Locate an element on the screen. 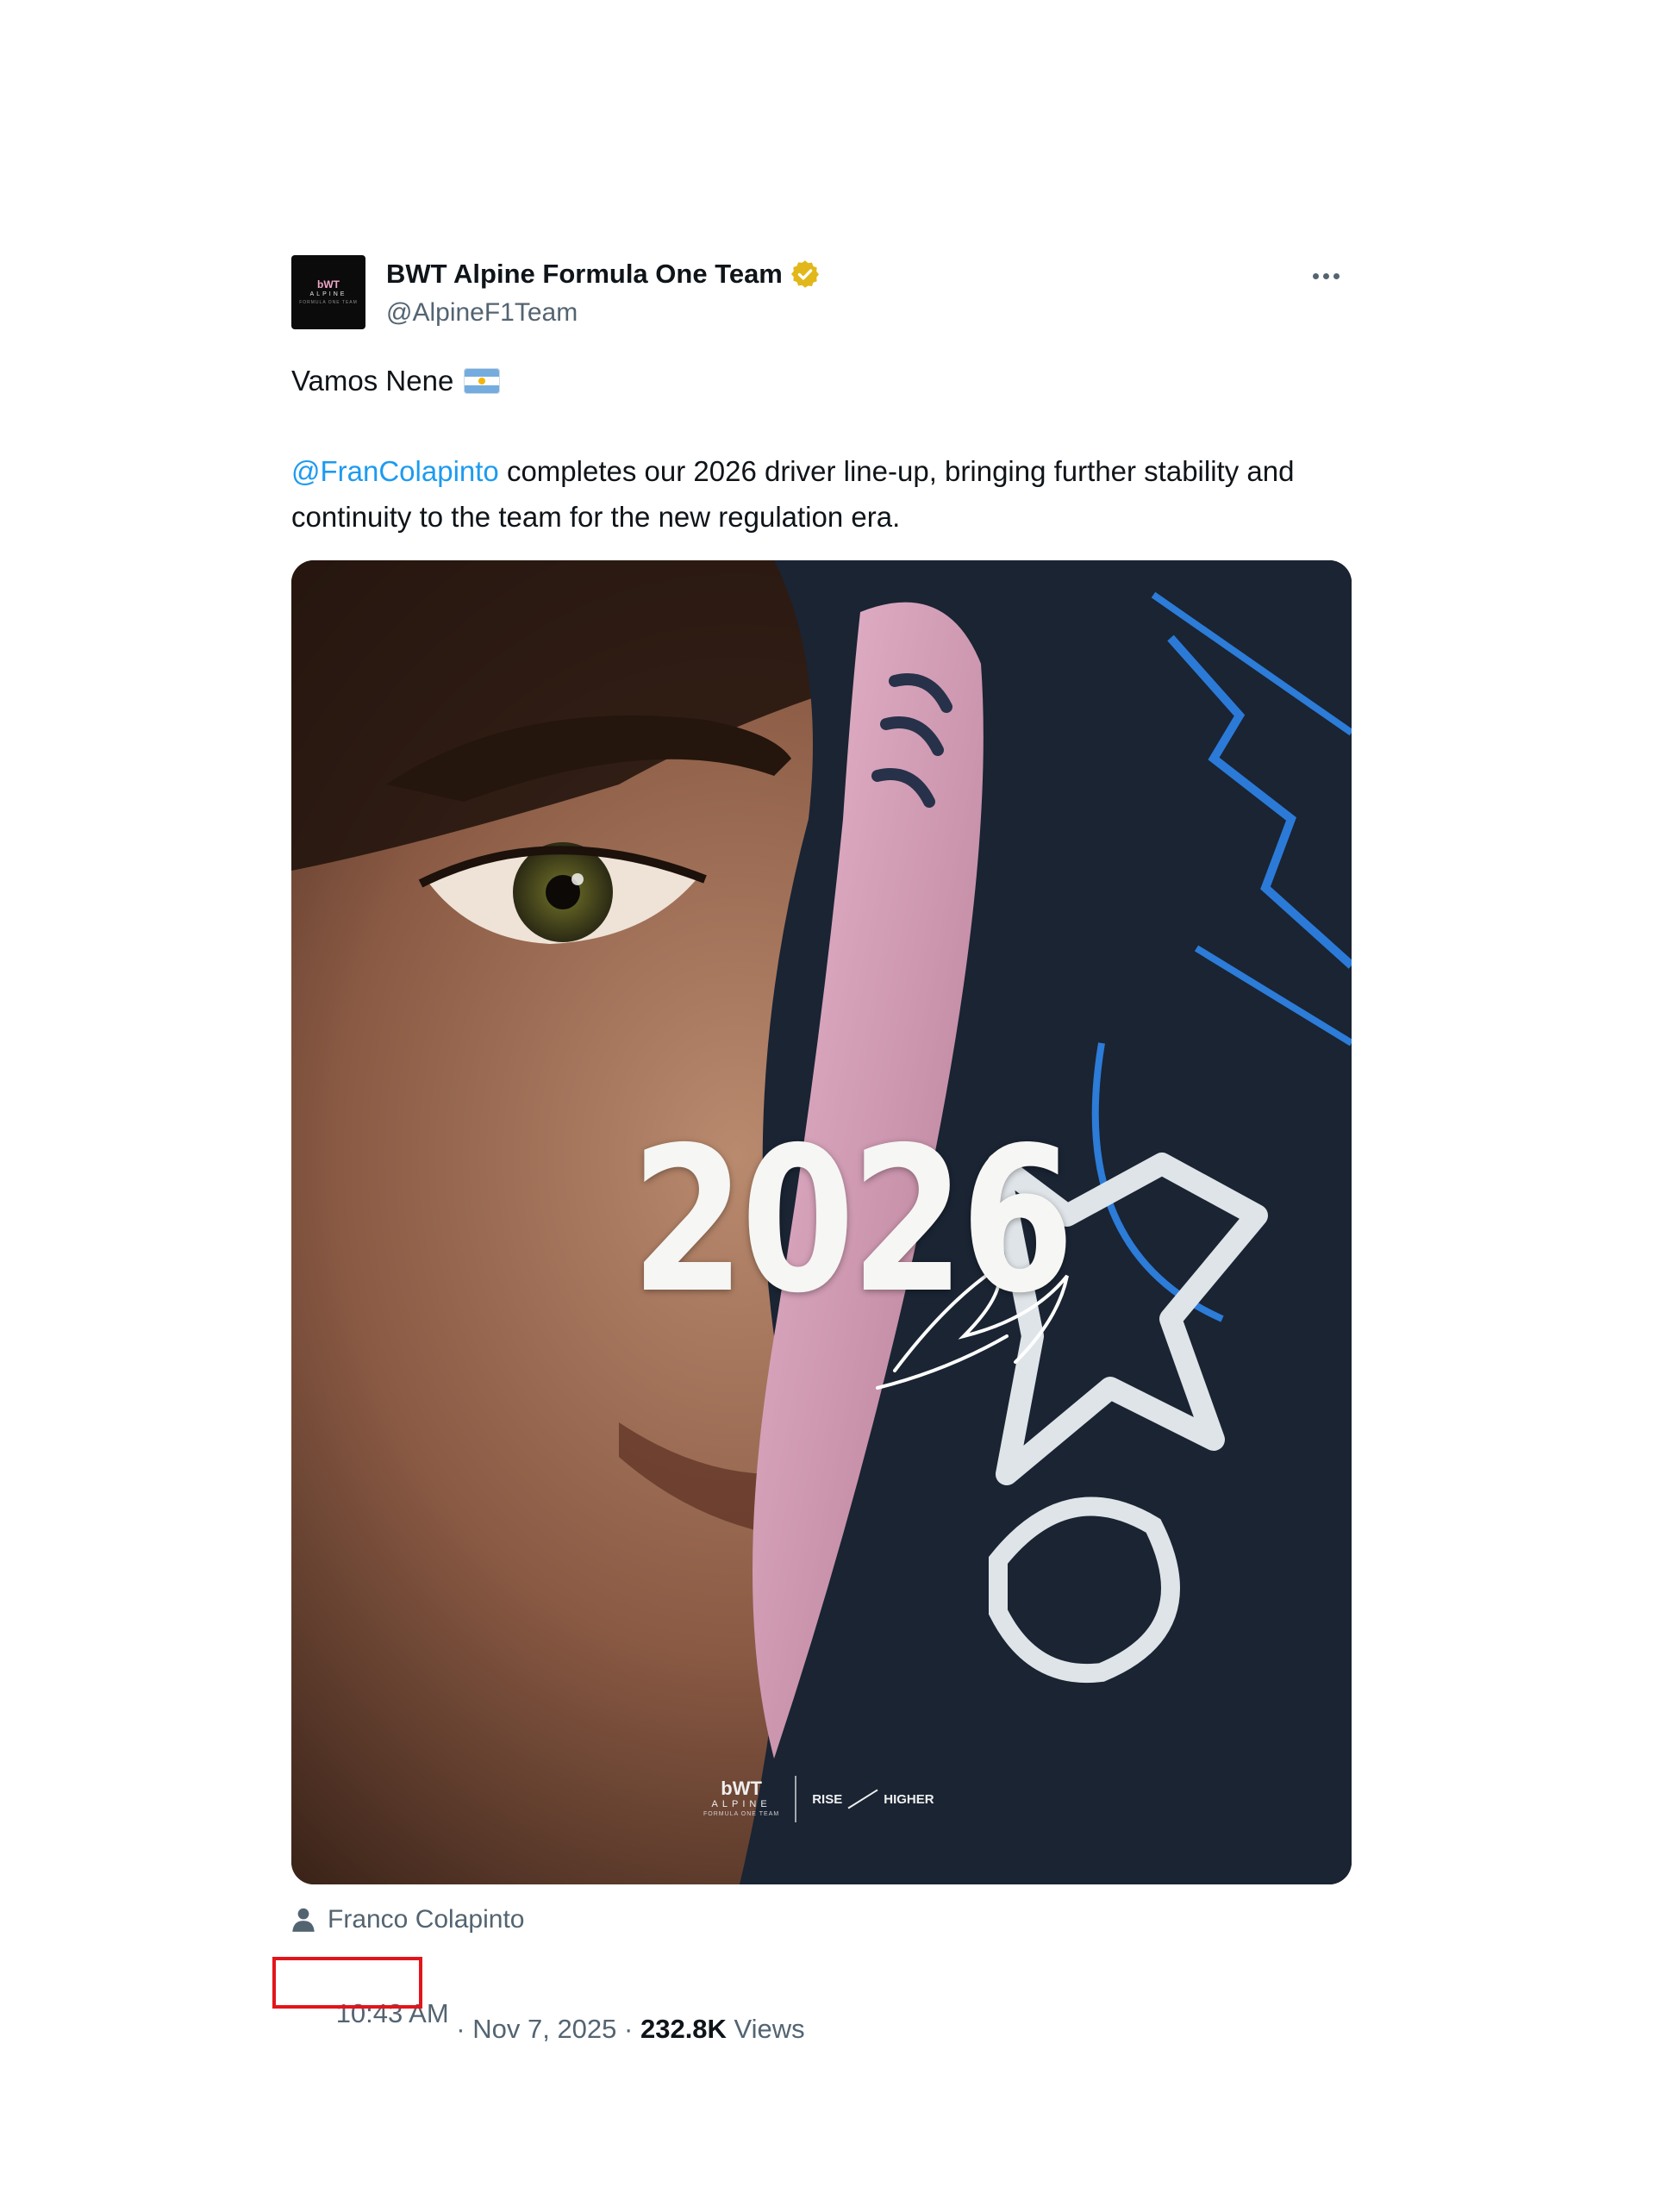 The height and width of the screenshot is (2212, 1655). tagged-person-name: Franco Colapinto is located at coordinates (426, 1919).